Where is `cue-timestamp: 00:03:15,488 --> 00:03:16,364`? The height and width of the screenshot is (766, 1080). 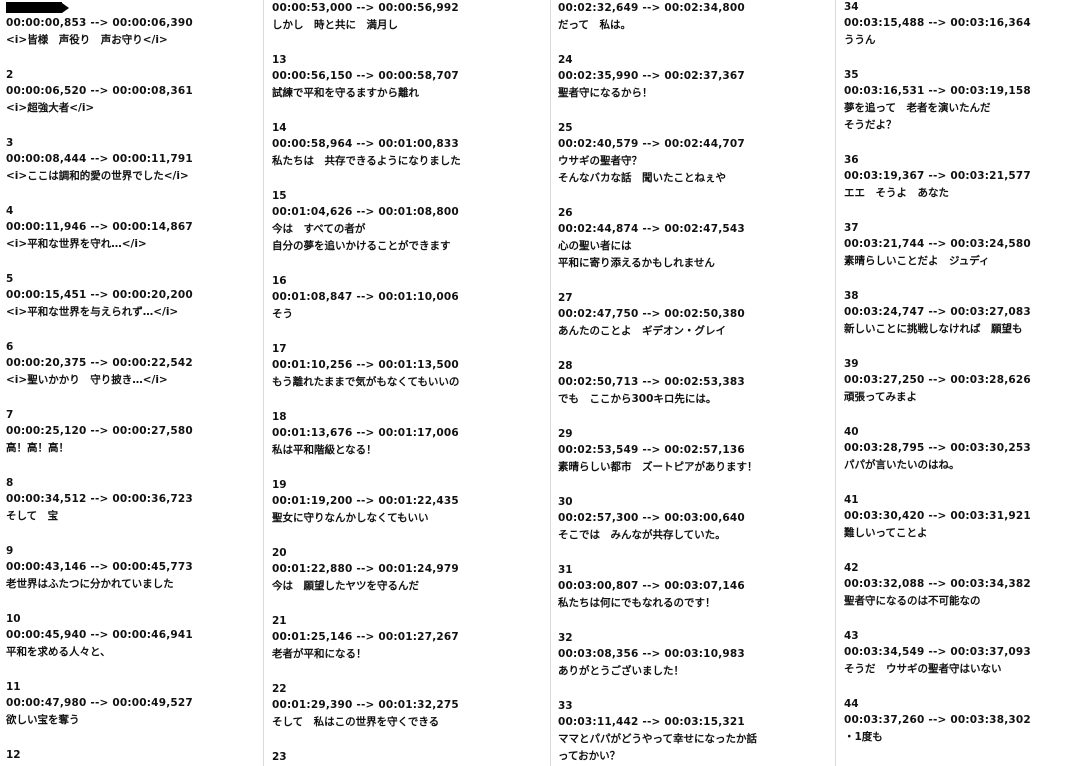
cue-timestamp: 00:03:15,488 --> 00:03:16,364 is located at coordinates (937, 23).